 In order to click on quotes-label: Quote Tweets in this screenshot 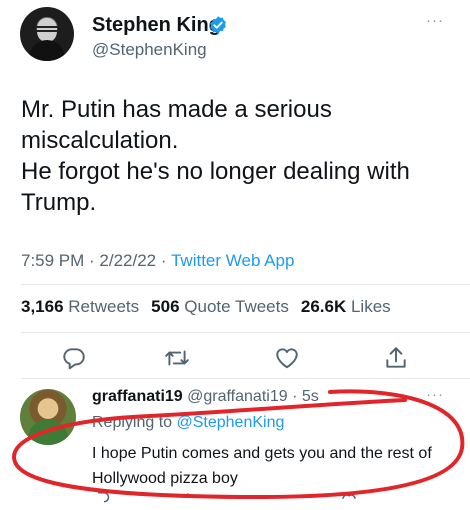, I will do `click(236, 306)`.